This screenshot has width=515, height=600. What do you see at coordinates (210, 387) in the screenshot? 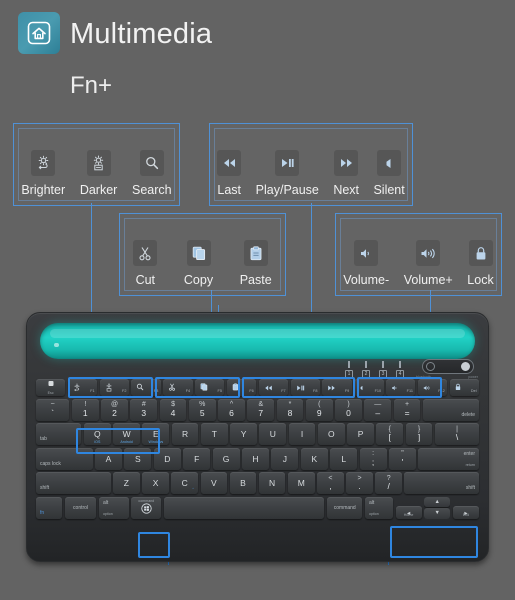
I see `f5-key: F5` at bounding box center [210, 387].